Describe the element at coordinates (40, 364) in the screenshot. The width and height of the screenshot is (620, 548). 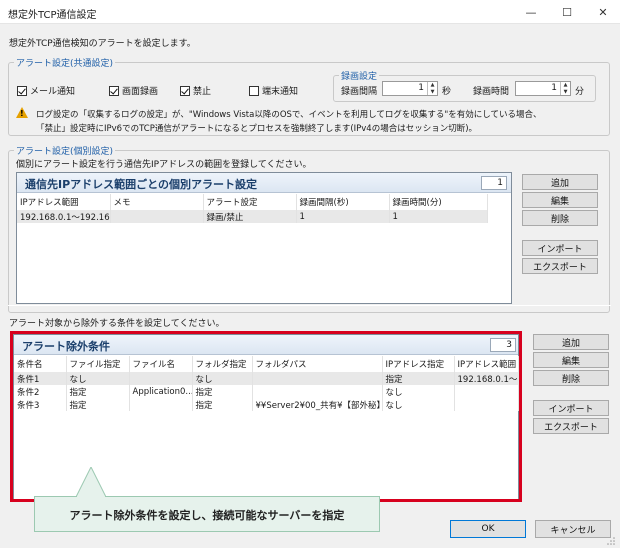
I see `column-header: 条件名` at that location.